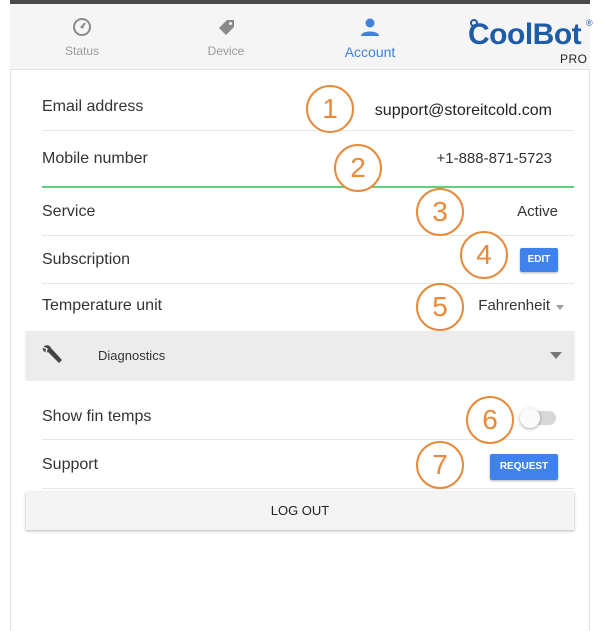 This screenshot has width=600, height=631. What do you see at coordinates (82, 51) in the screenshot?
I see `tab-status-label: Status` at bounding box center [82, 51].